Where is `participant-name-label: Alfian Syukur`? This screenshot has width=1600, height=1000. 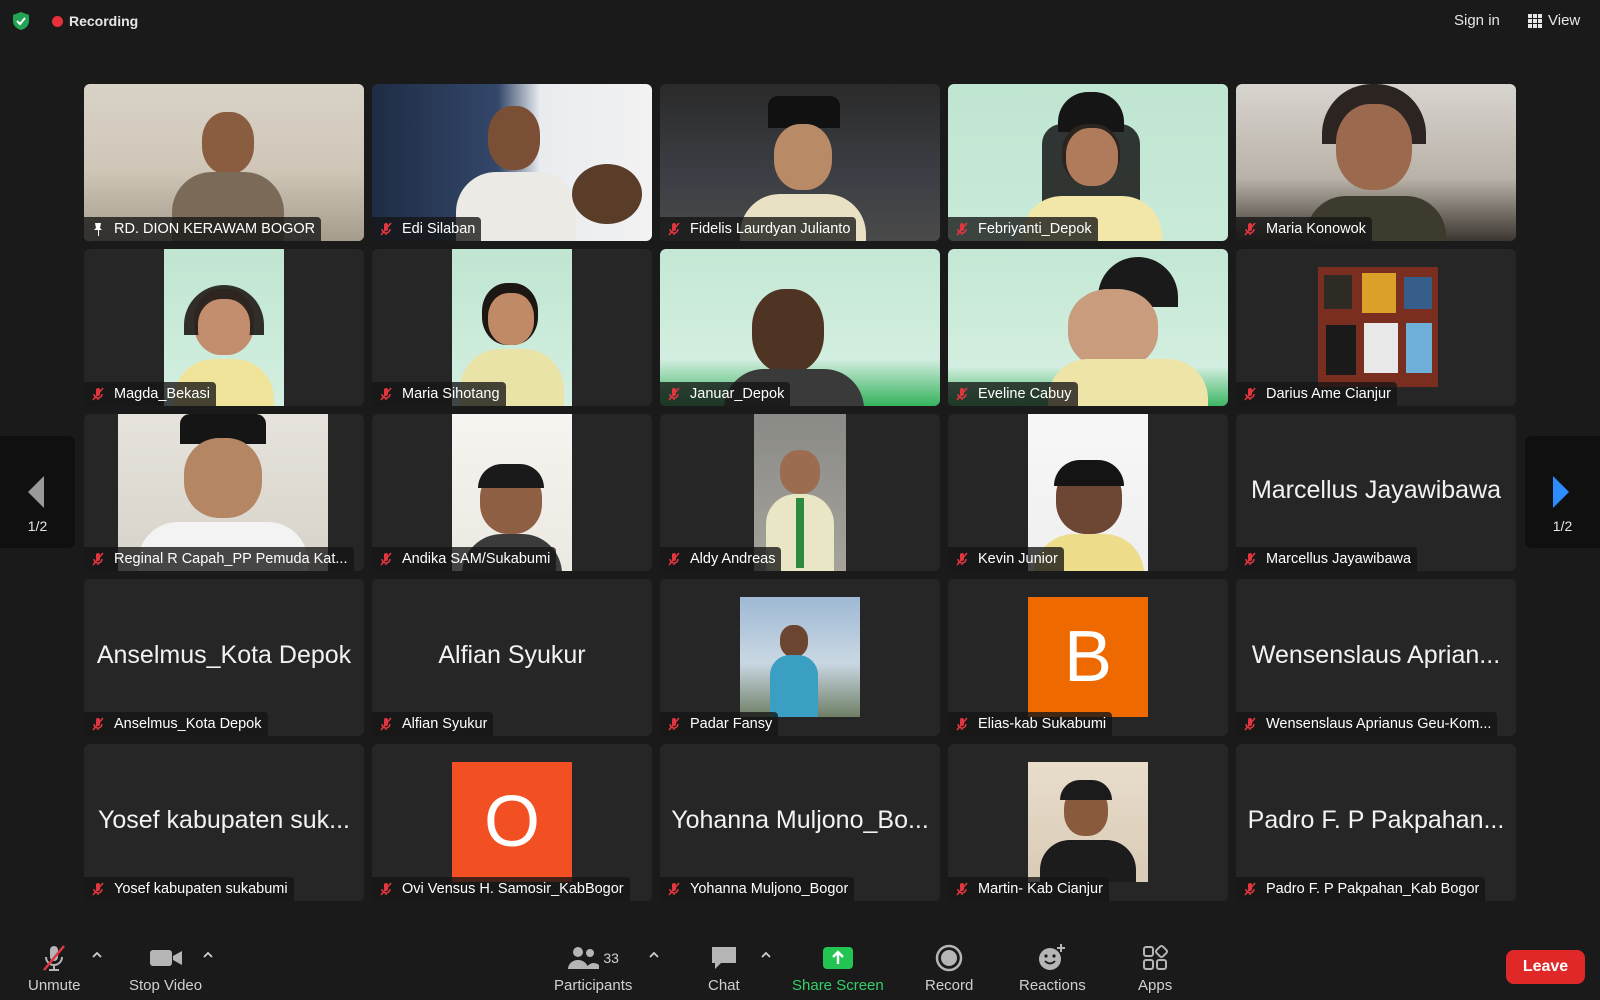 participant-name-label: Alfian Syukur is located at coordinates (433, 724).